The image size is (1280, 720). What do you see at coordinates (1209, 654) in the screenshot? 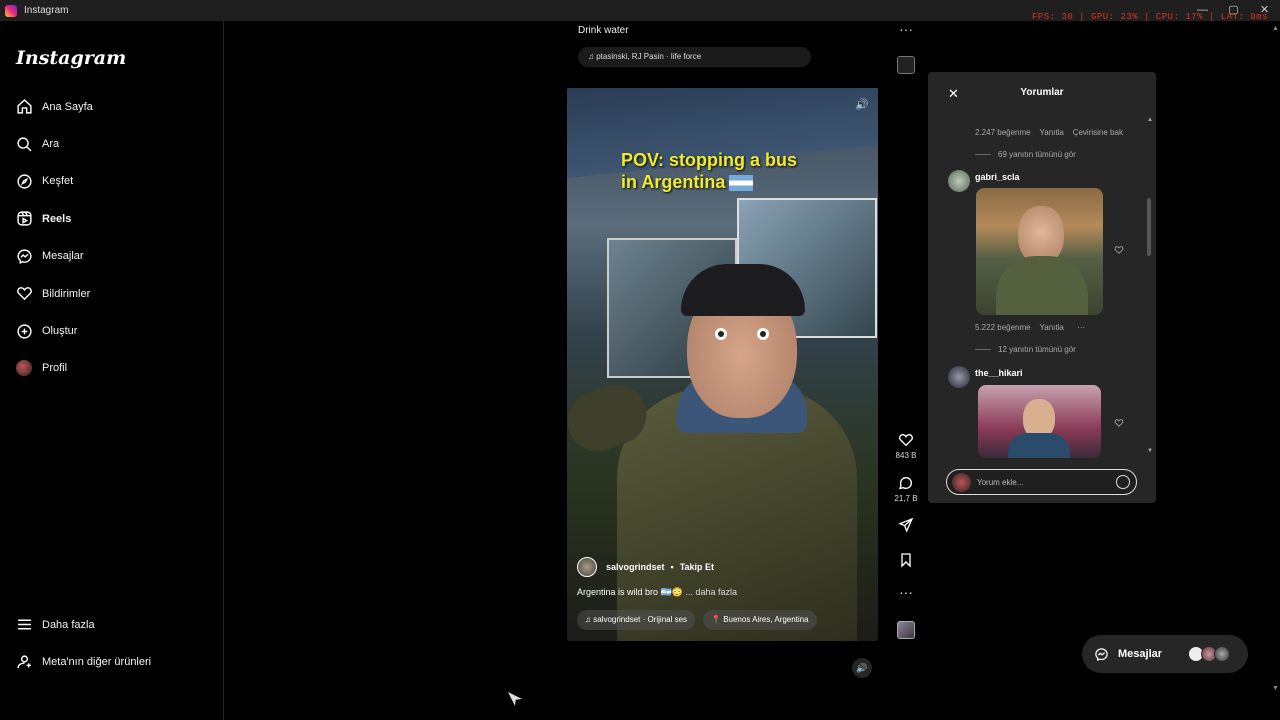
I see `message-avatars` at bounding box center [1209, 654].